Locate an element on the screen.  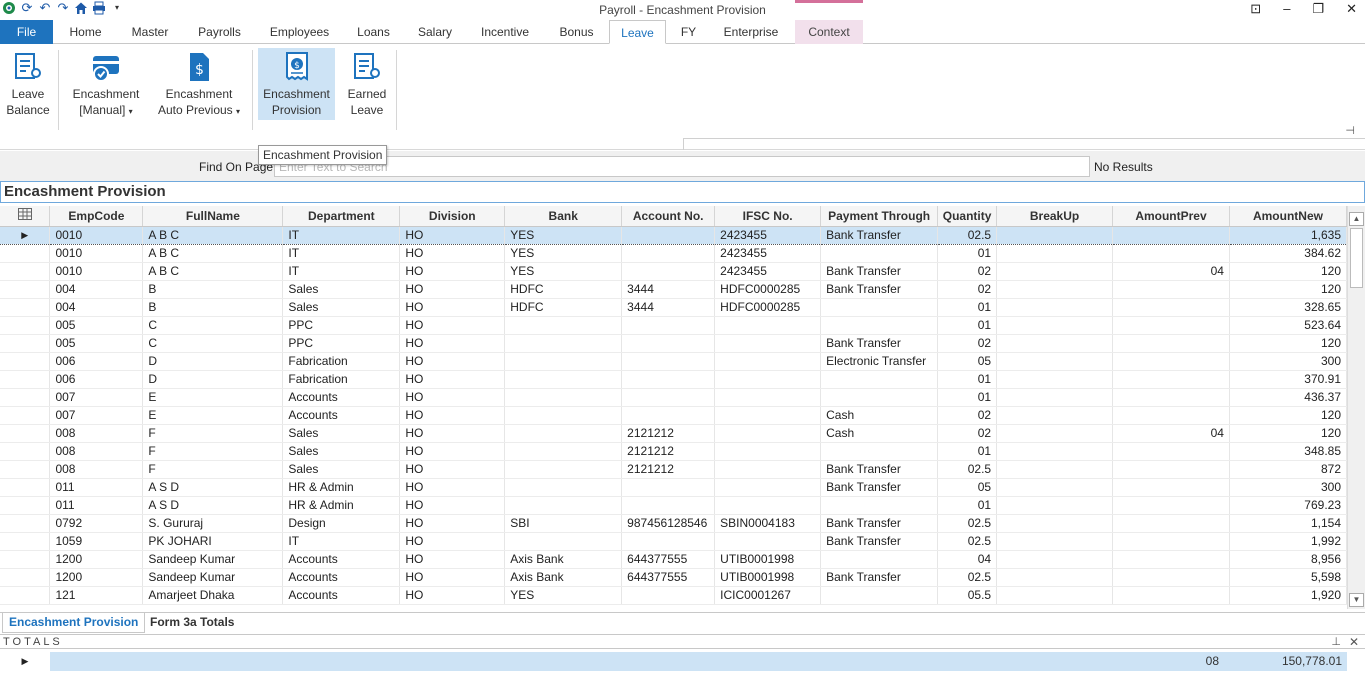
tab-loans: Loans is located at coordinates (373, 32).